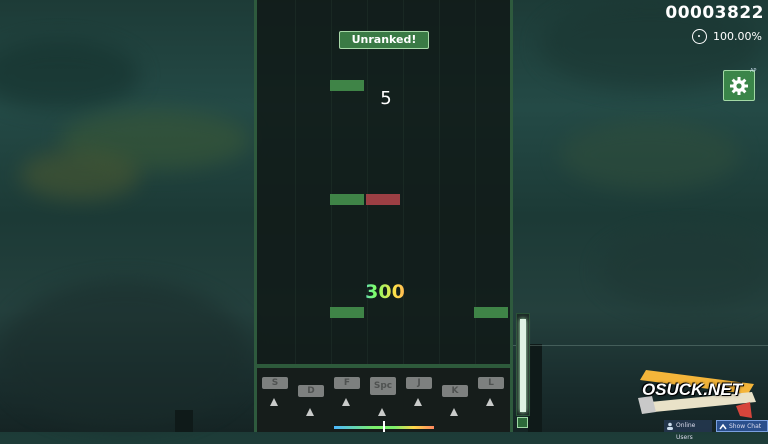 The height and width of the screenshot is (444, 768). What do you see at coordinates (385, 292) in the screenshot?
I see `hit-judgement: 300` at bounding box center [385, 292].